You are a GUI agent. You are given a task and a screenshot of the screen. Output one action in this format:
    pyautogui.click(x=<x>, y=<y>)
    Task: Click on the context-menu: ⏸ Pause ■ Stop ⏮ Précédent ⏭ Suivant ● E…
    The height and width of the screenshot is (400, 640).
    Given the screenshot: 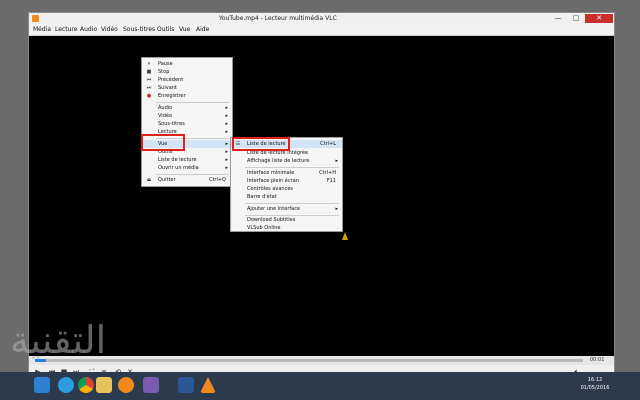 What is the action you would take?
    pyautogui.click(x=187, y=122)
    